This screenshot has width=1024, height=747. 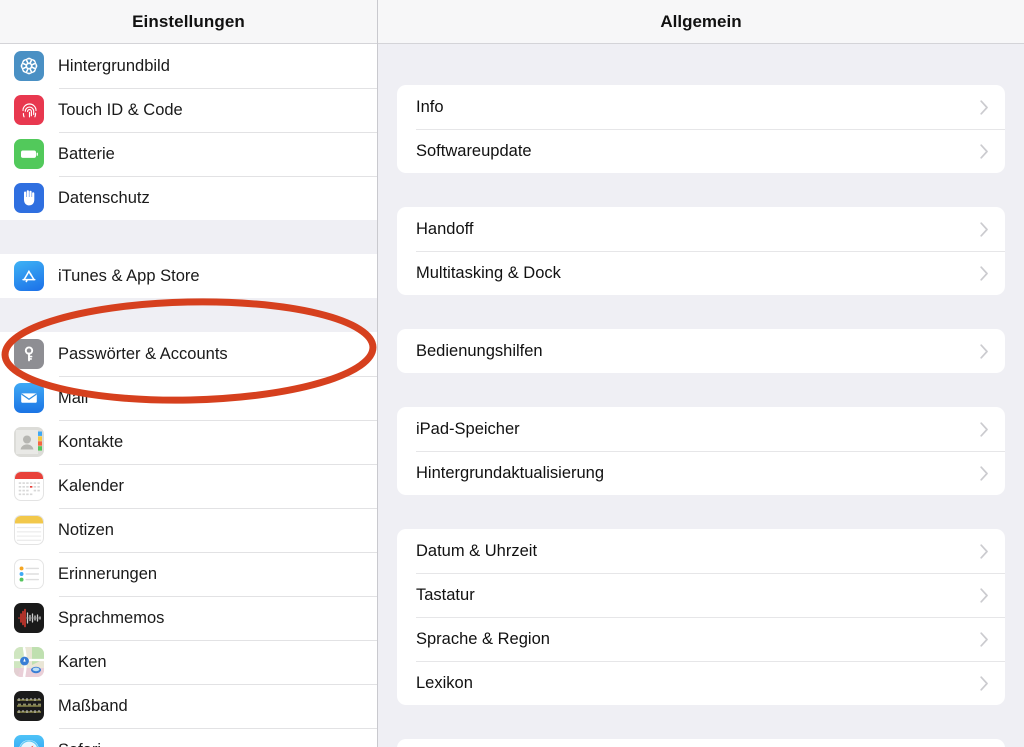 What do you see at coordinates (188, 486) in the screenshot?
I see `sidebar-item-kalender: Kalender` at bounding box center [188, 486].